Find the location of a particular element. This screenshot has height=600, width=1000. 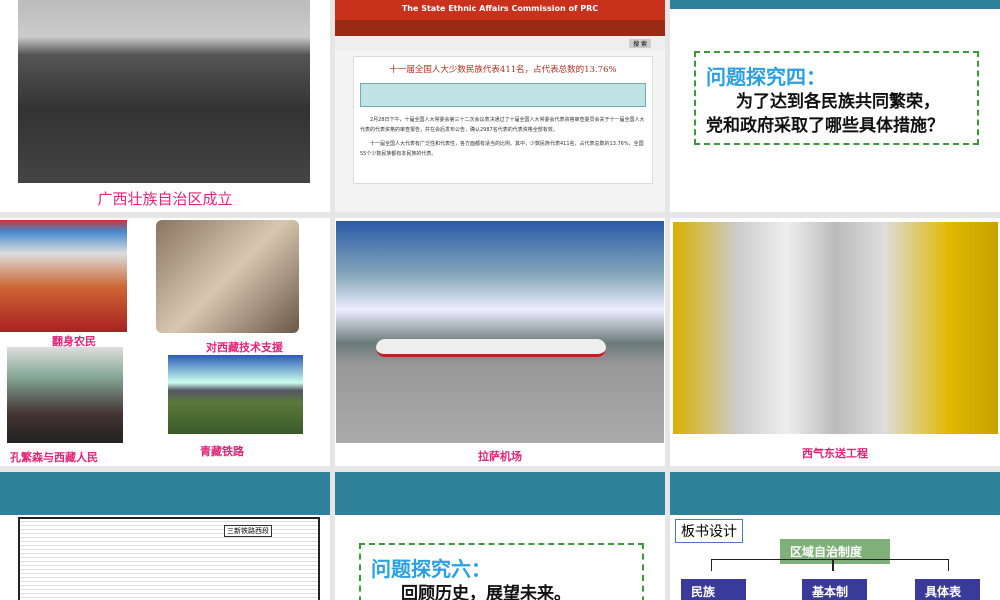

question-text: 为了达到各民族共同繁荣， is located at coordinates (838, 102).